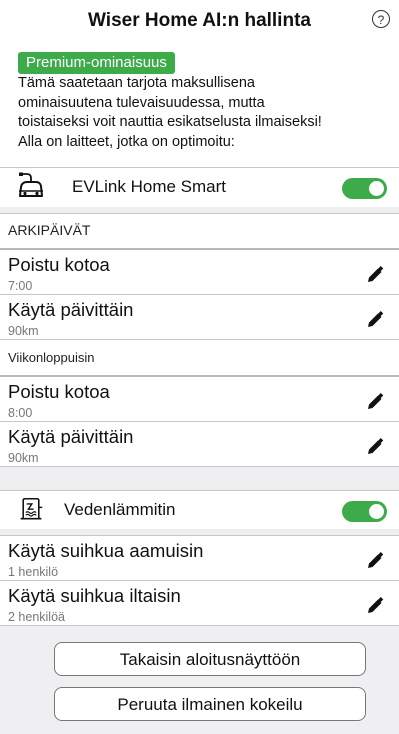 The width and height of the screenshot is (399, 734). I want to click on heater-device-row: Vedenlämmitin, so click(199, 510).